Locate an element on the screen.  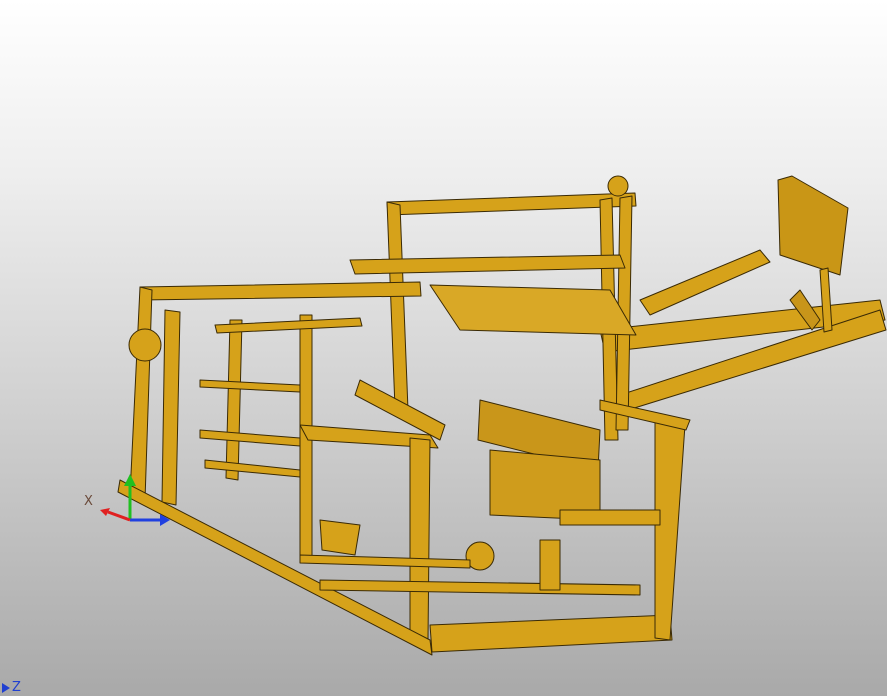
z-arrow-icon is located at coordinates (6, 687).